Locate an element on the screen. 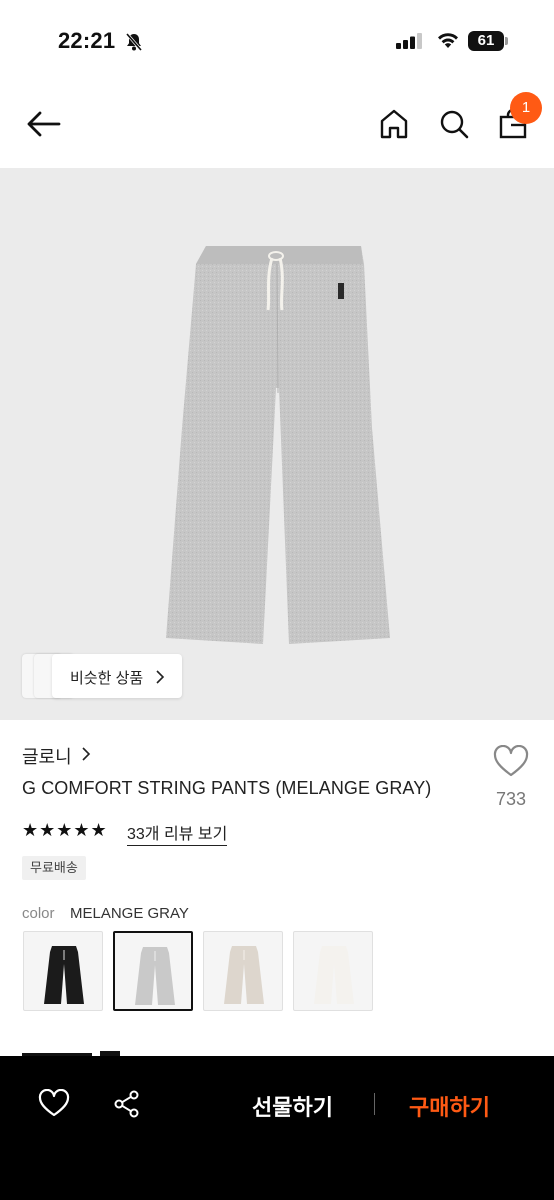 The height and width of the screenshot is (1200, 554). battery-tip is located at coordinates (506, 41).